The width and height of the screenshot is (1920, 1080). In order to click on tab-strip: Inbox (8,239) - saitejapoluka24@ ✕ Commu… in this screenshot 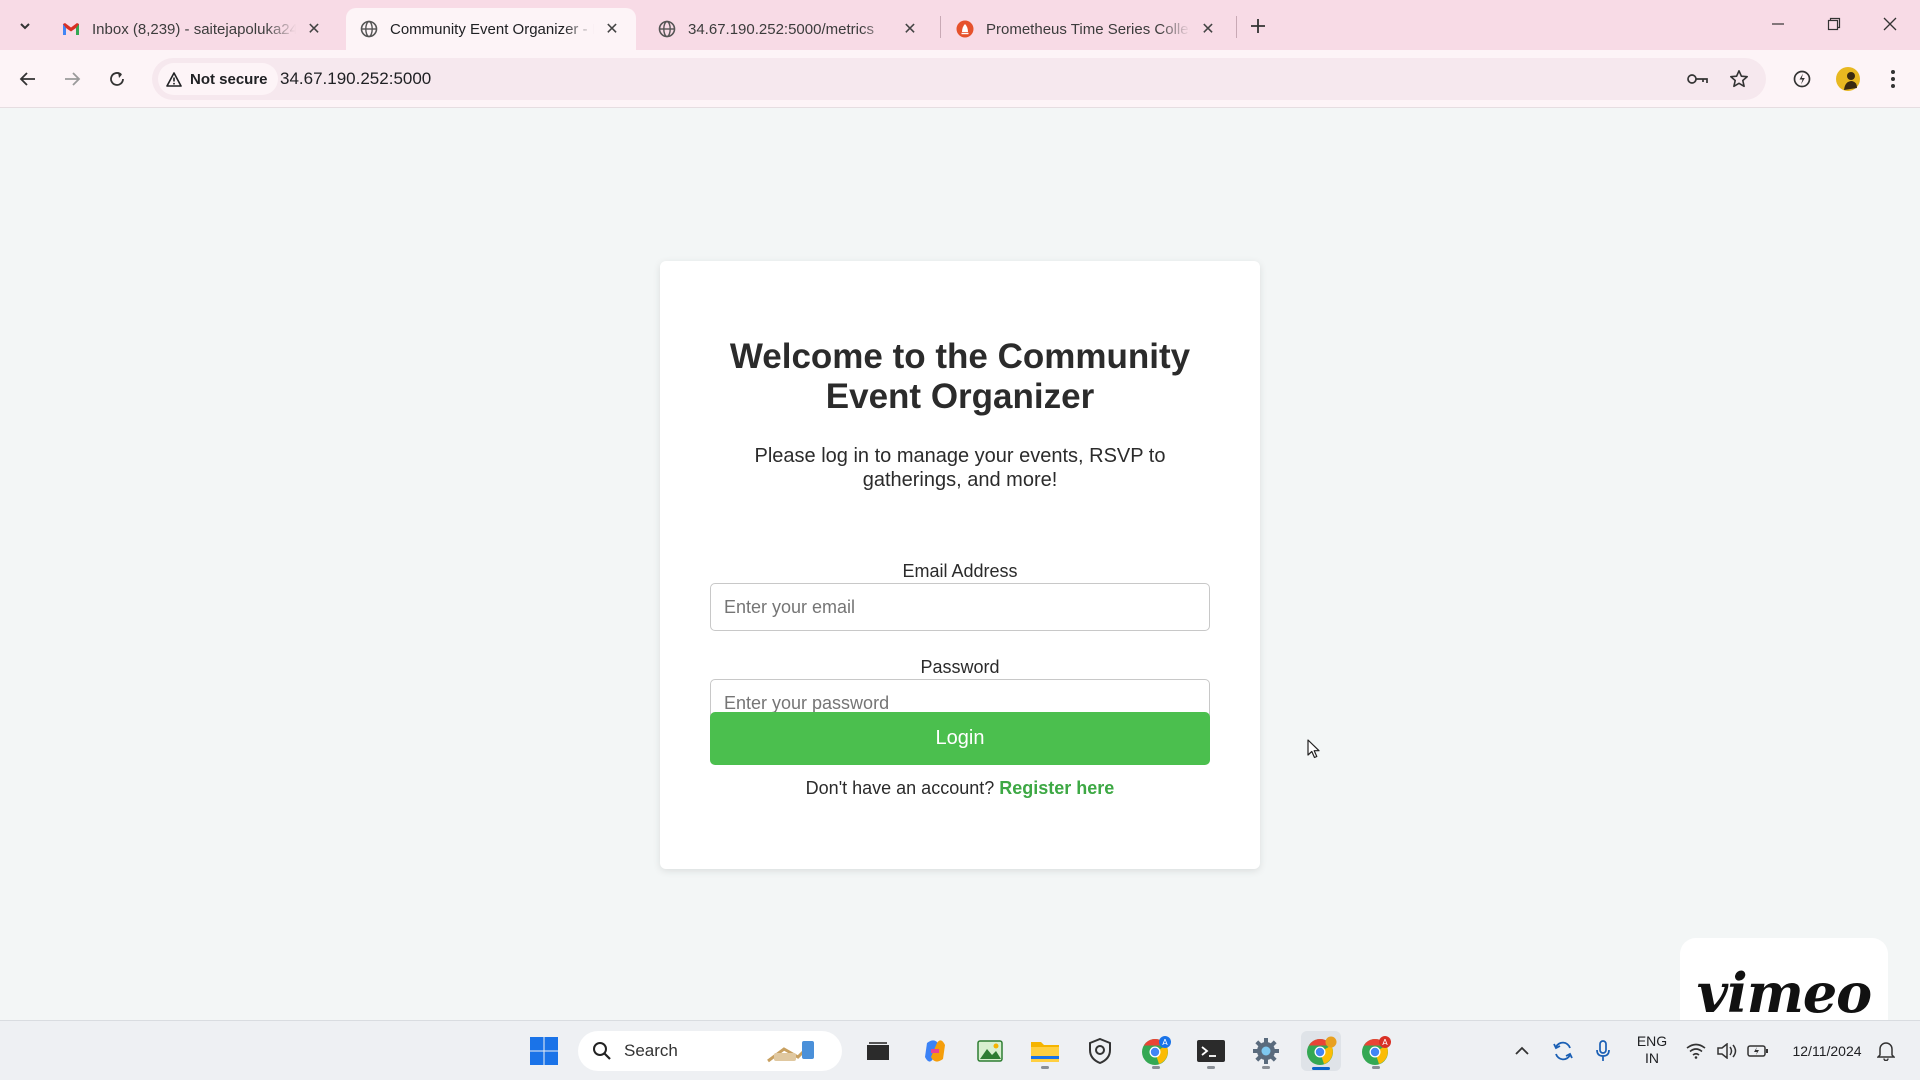, I will do `click(960, 25)`.